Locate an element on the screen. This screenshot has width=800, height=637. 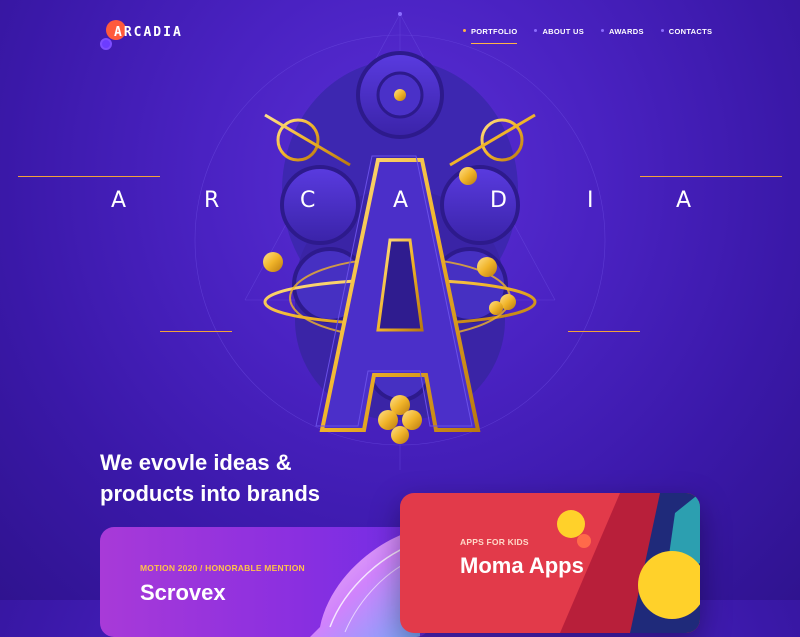
project-card-moma-apps: APPS FOR KIDS Moma Apps is located at coordinates (550, 563).